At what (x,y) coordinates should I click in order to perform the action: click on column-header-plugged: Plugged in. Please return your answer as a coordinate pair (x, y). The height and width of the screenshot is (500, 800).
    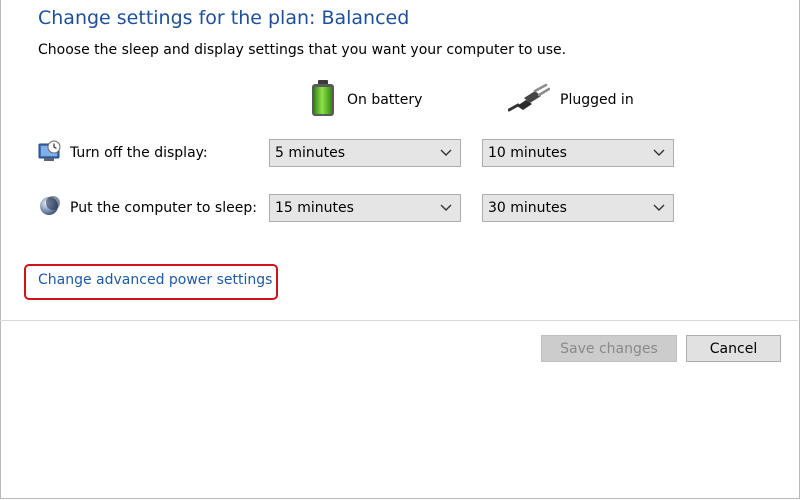
    Looking at the image, I should click on (570, 100).